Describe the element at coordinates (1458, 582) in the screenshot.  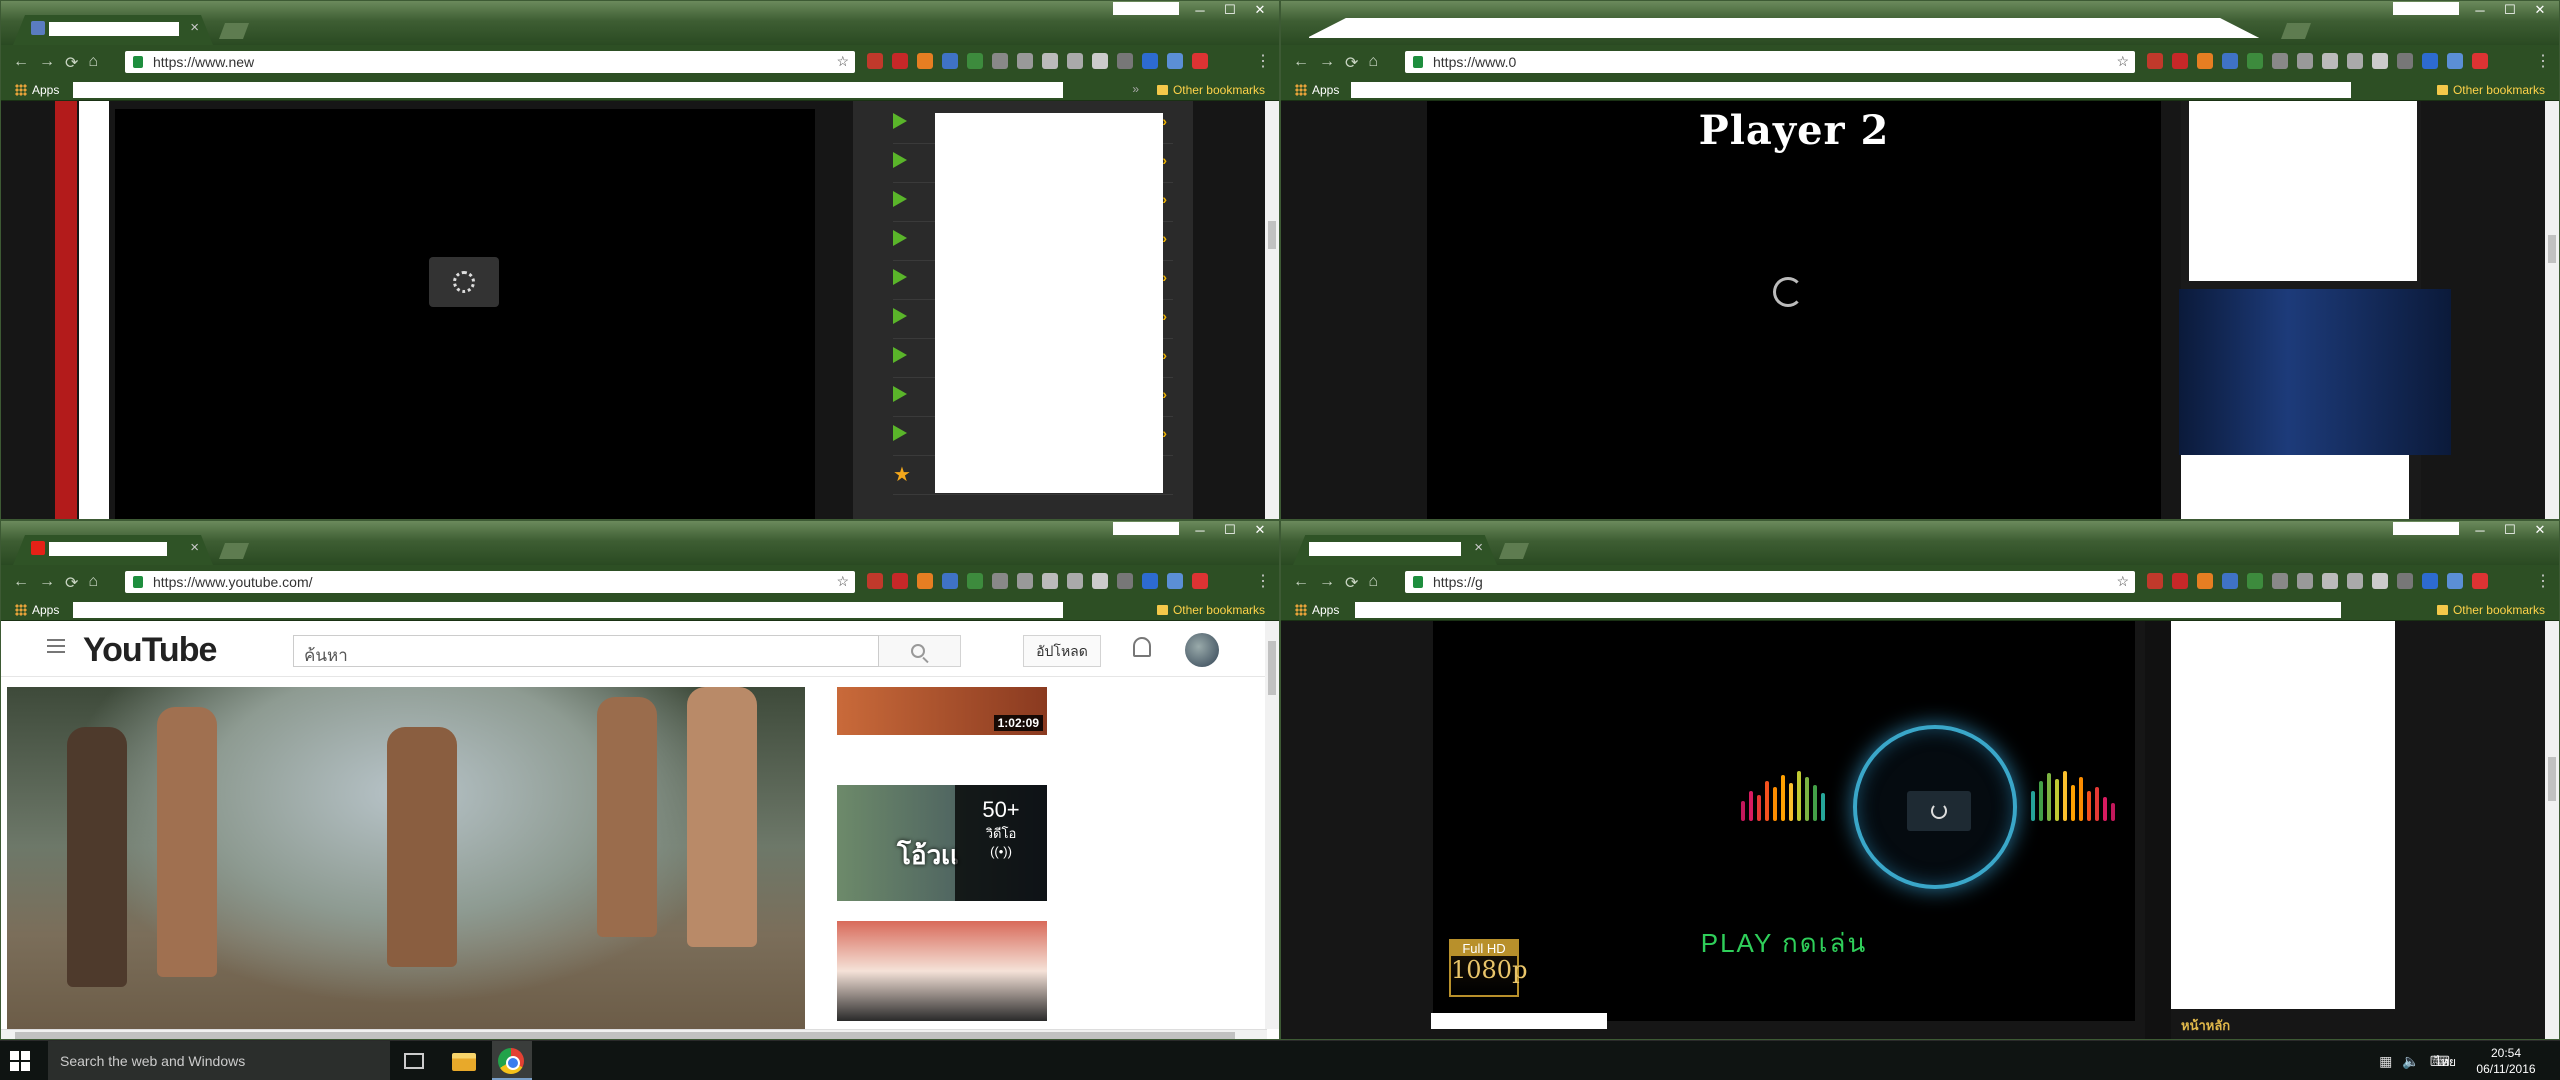
I see `address-url: https://g` at that location.